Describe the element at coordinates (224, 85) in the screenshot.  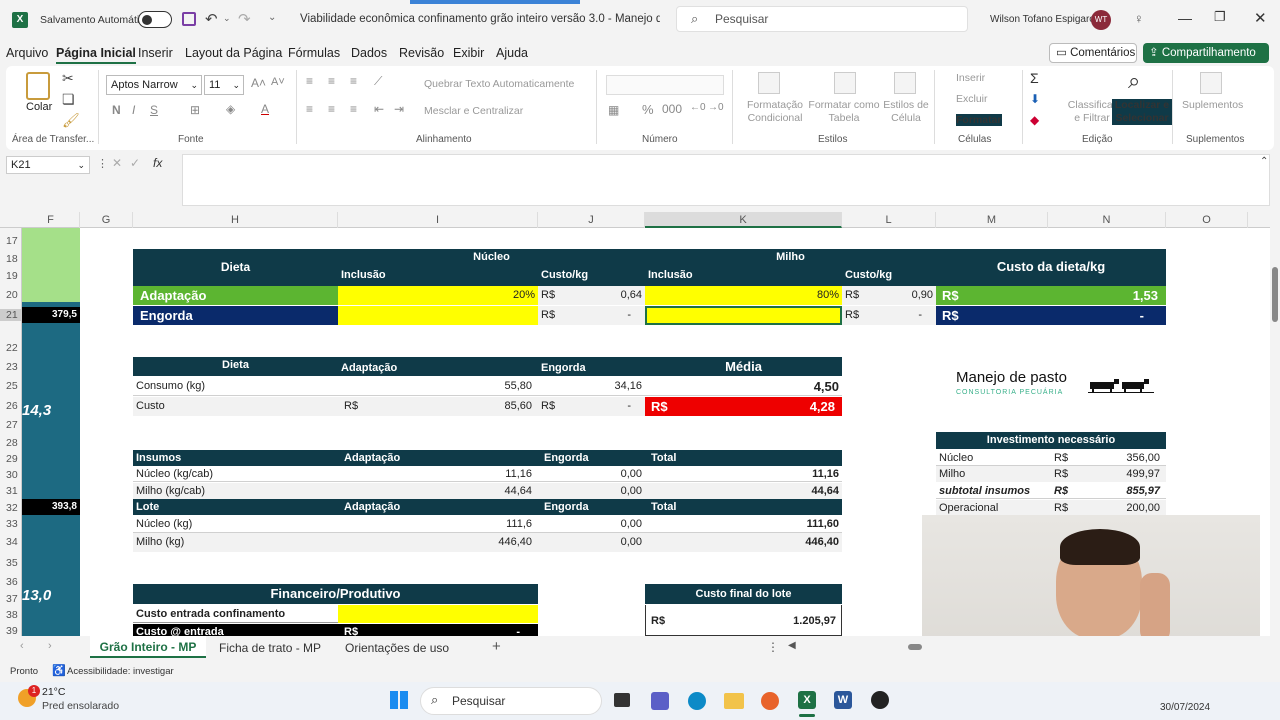
I see `font-size-select: 11 ⌄` at that location.